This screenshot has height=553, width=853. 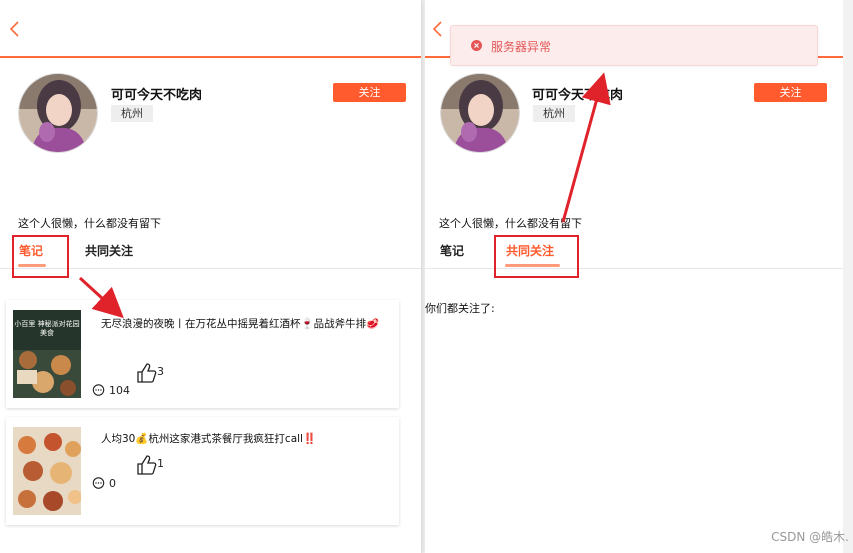 What do you see at coordinates (586, 147) in the screenshot?
I see `arrow-to-toast` at bounding box center [586, 147].